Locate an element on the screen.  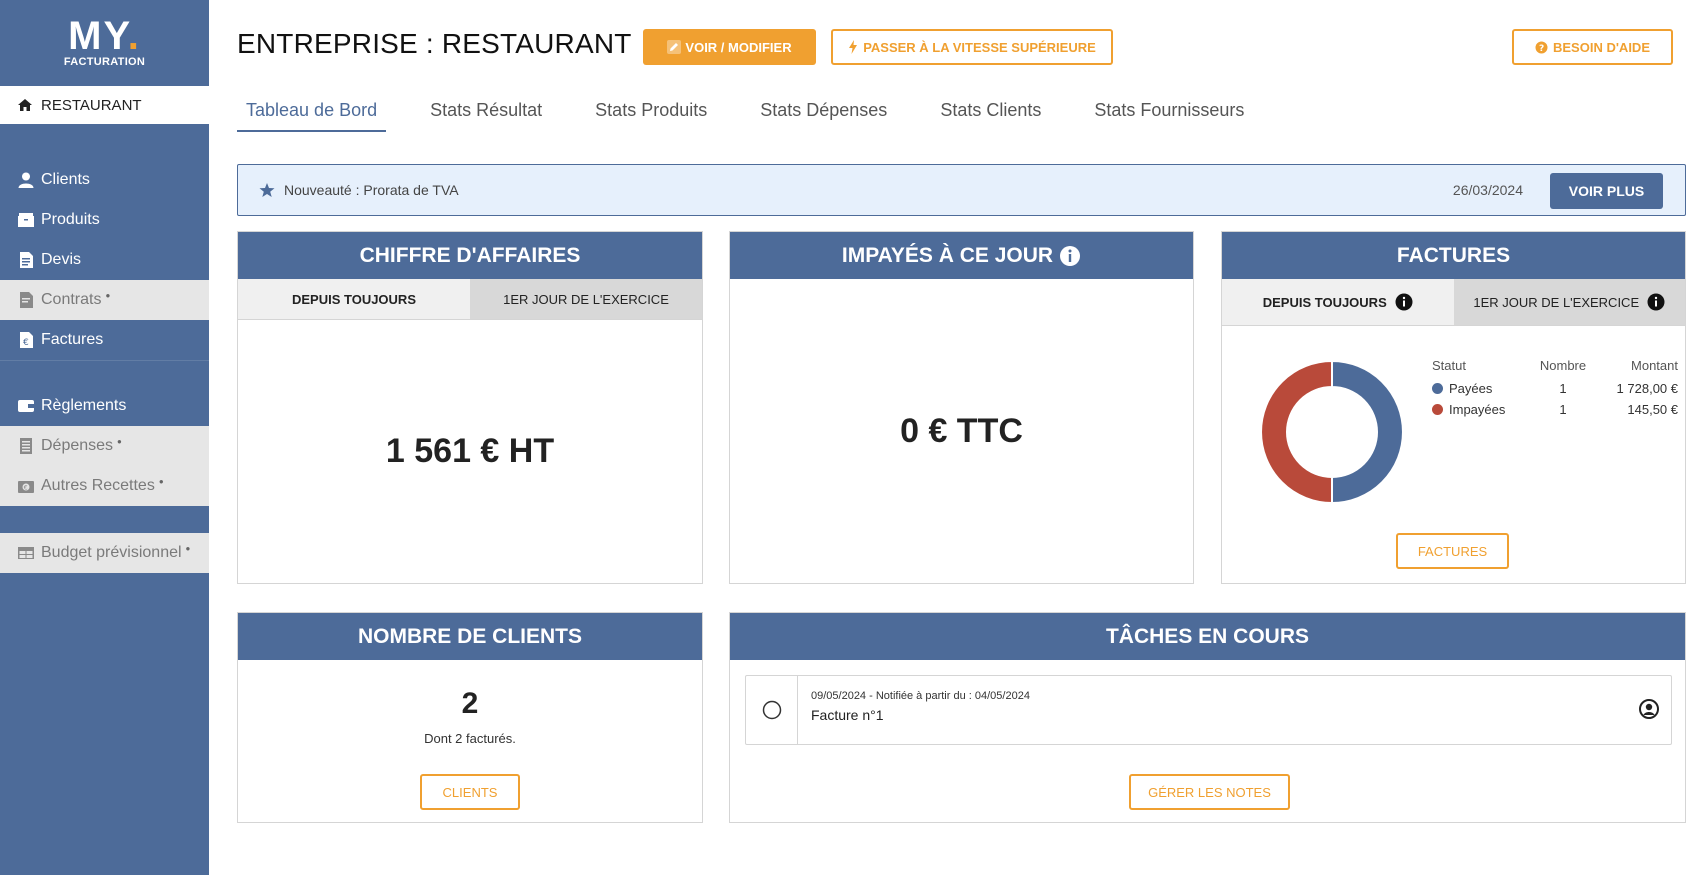
box-icon is located at coordinates (26, 220).